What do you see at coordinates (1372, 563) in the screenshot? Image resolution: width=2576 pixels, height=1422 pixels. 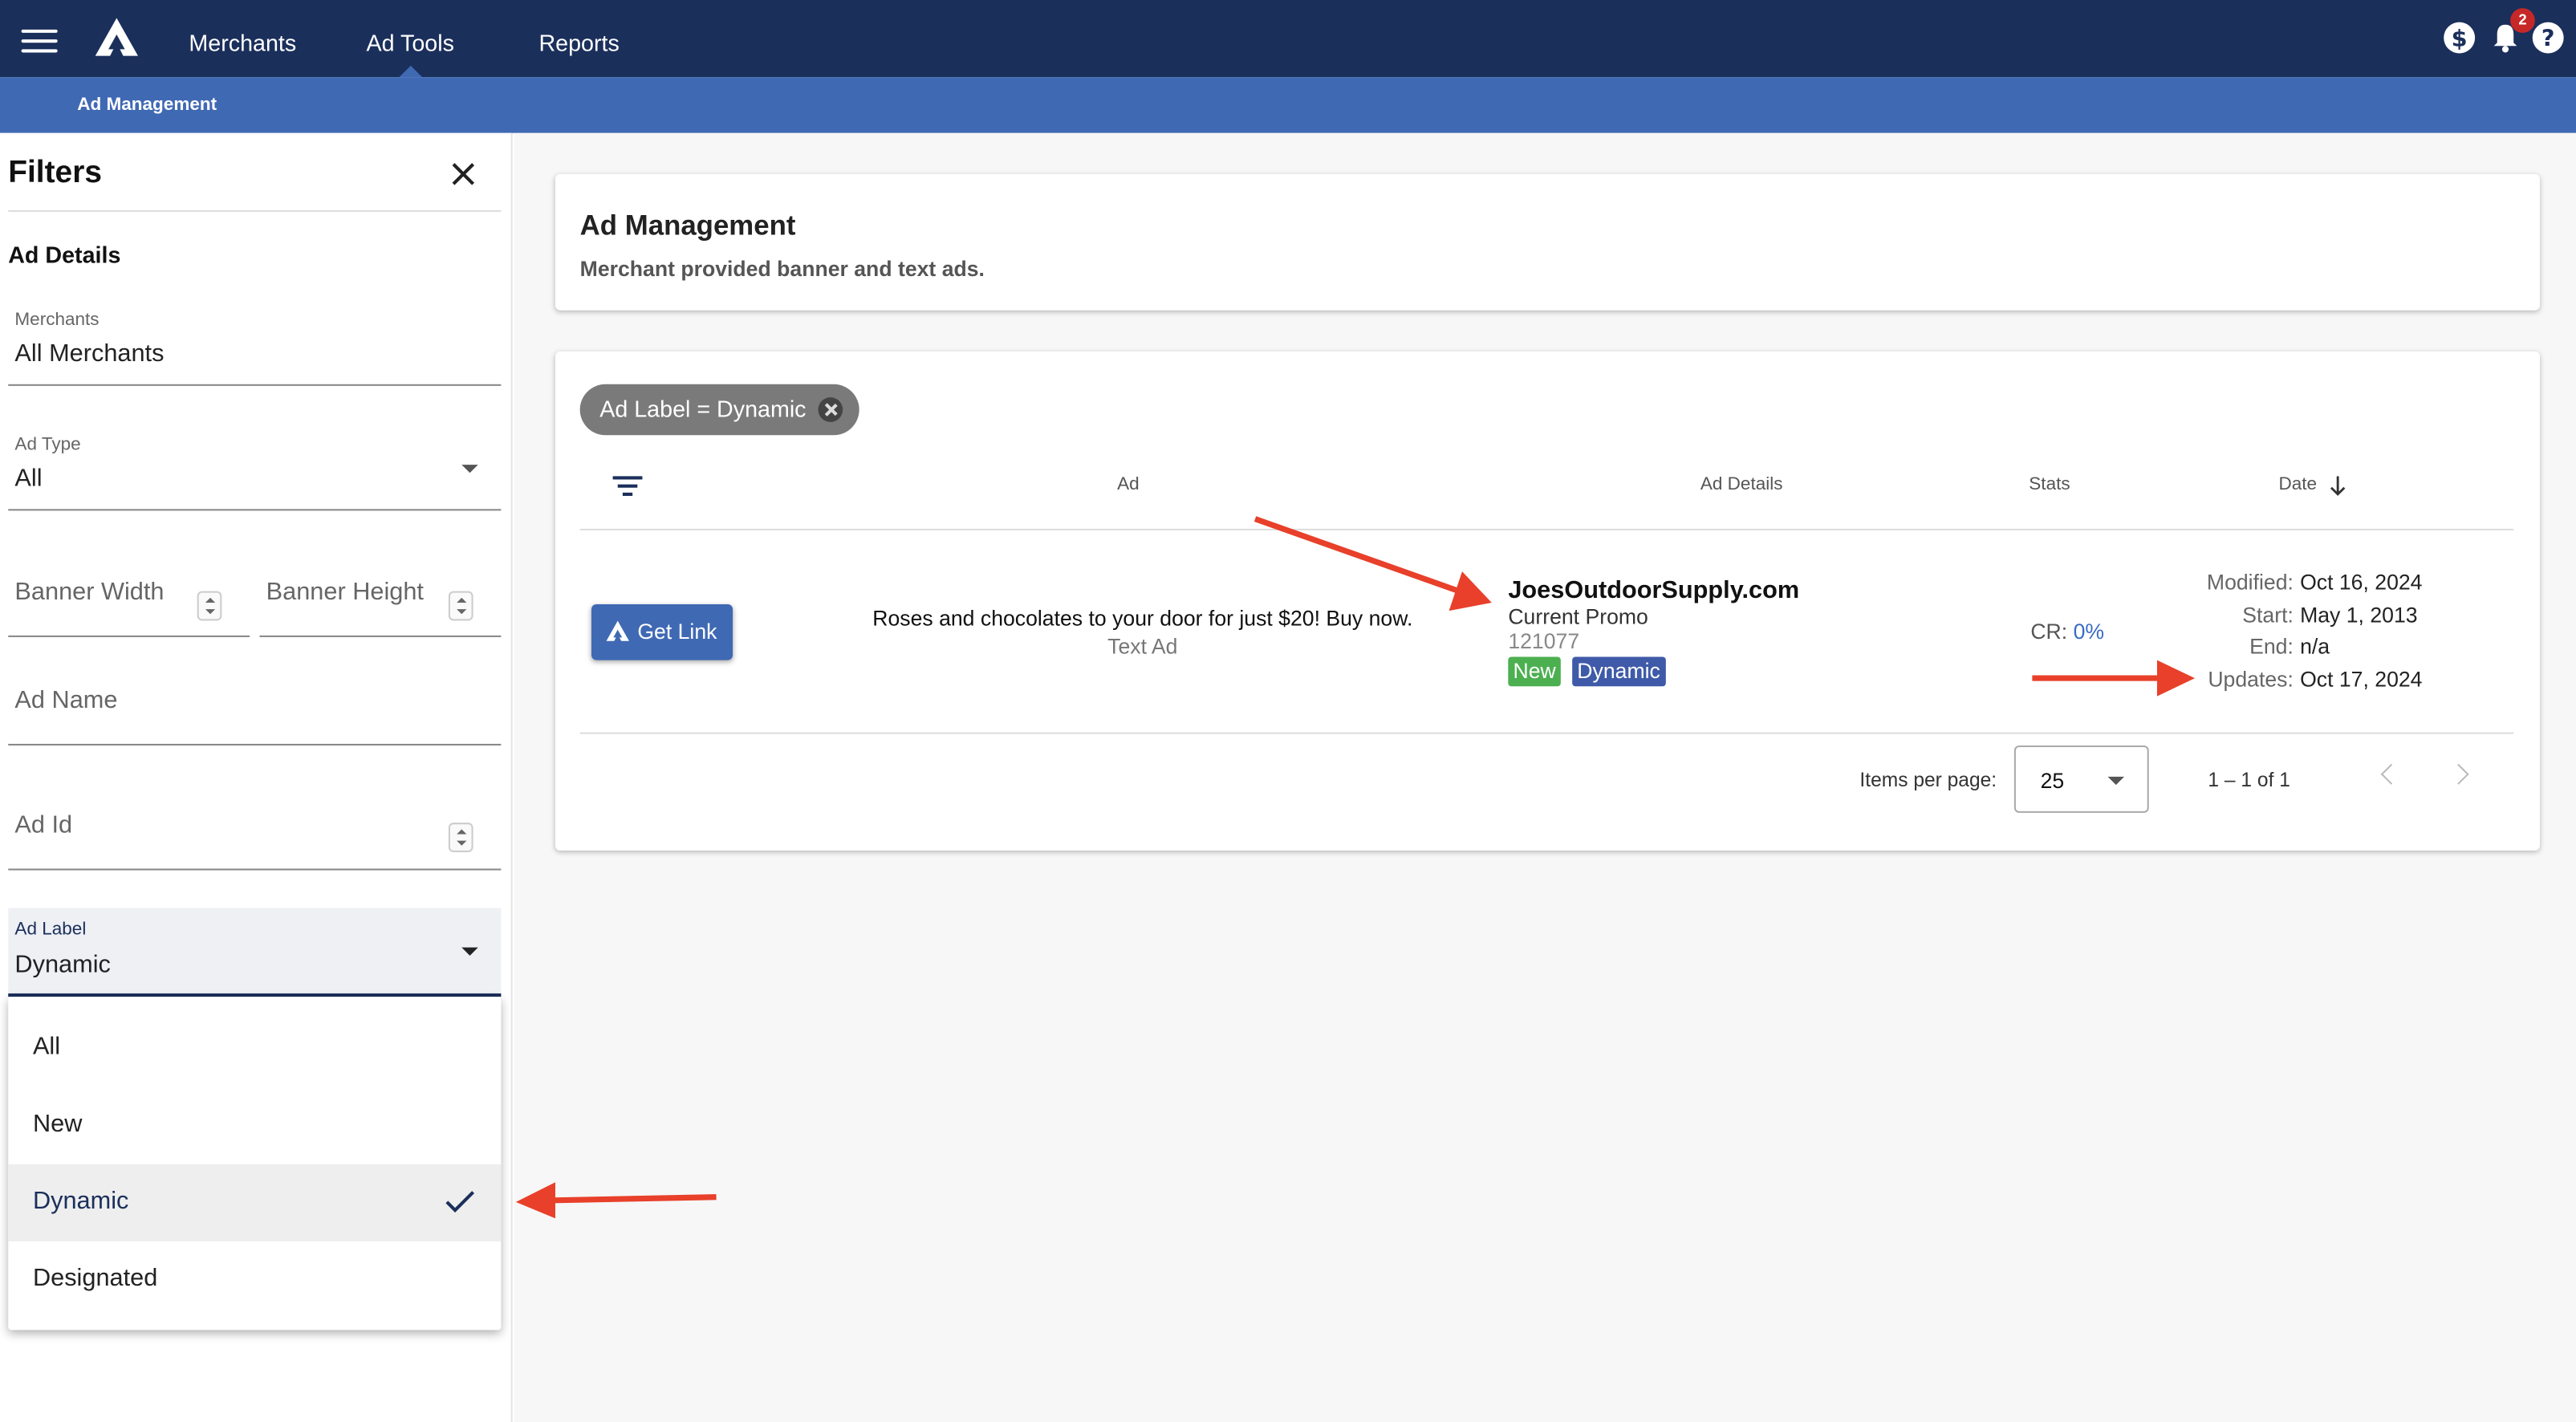 I see `annotation-arrow-merchant` at bounding box center [1372, 563].